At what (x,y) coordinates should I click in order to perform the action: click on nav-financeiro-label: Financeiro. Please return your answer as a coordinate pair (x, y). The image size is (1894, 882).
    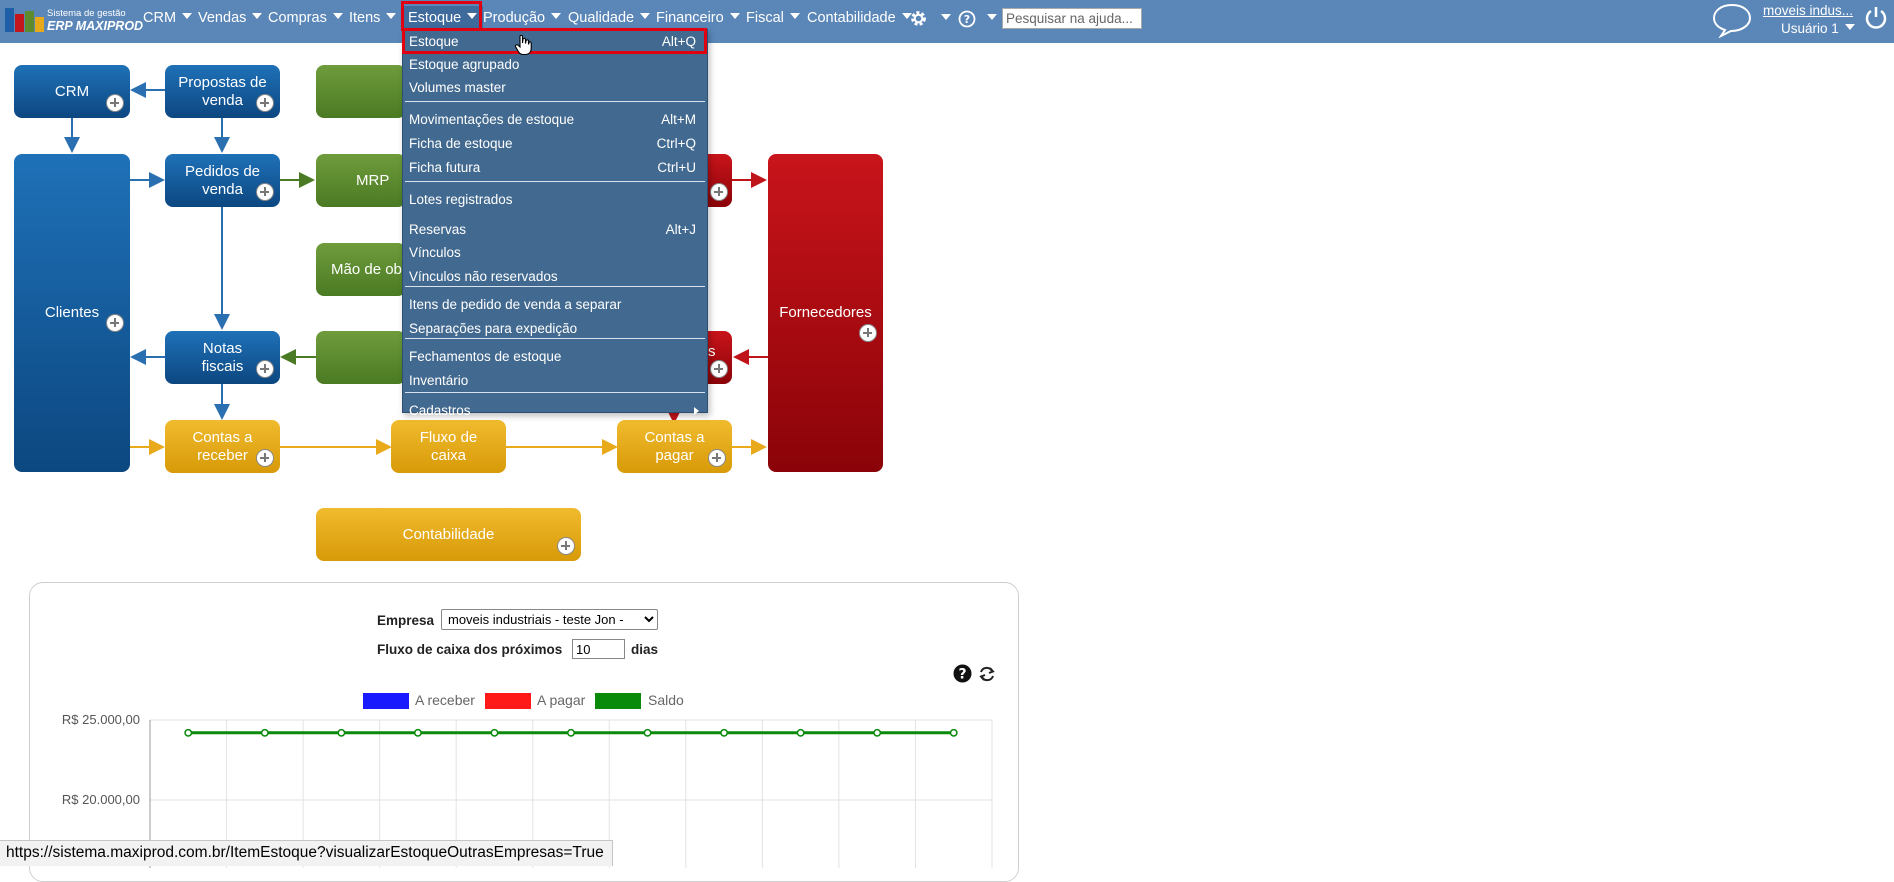
    Looking at the image, I should click on (690, 18).